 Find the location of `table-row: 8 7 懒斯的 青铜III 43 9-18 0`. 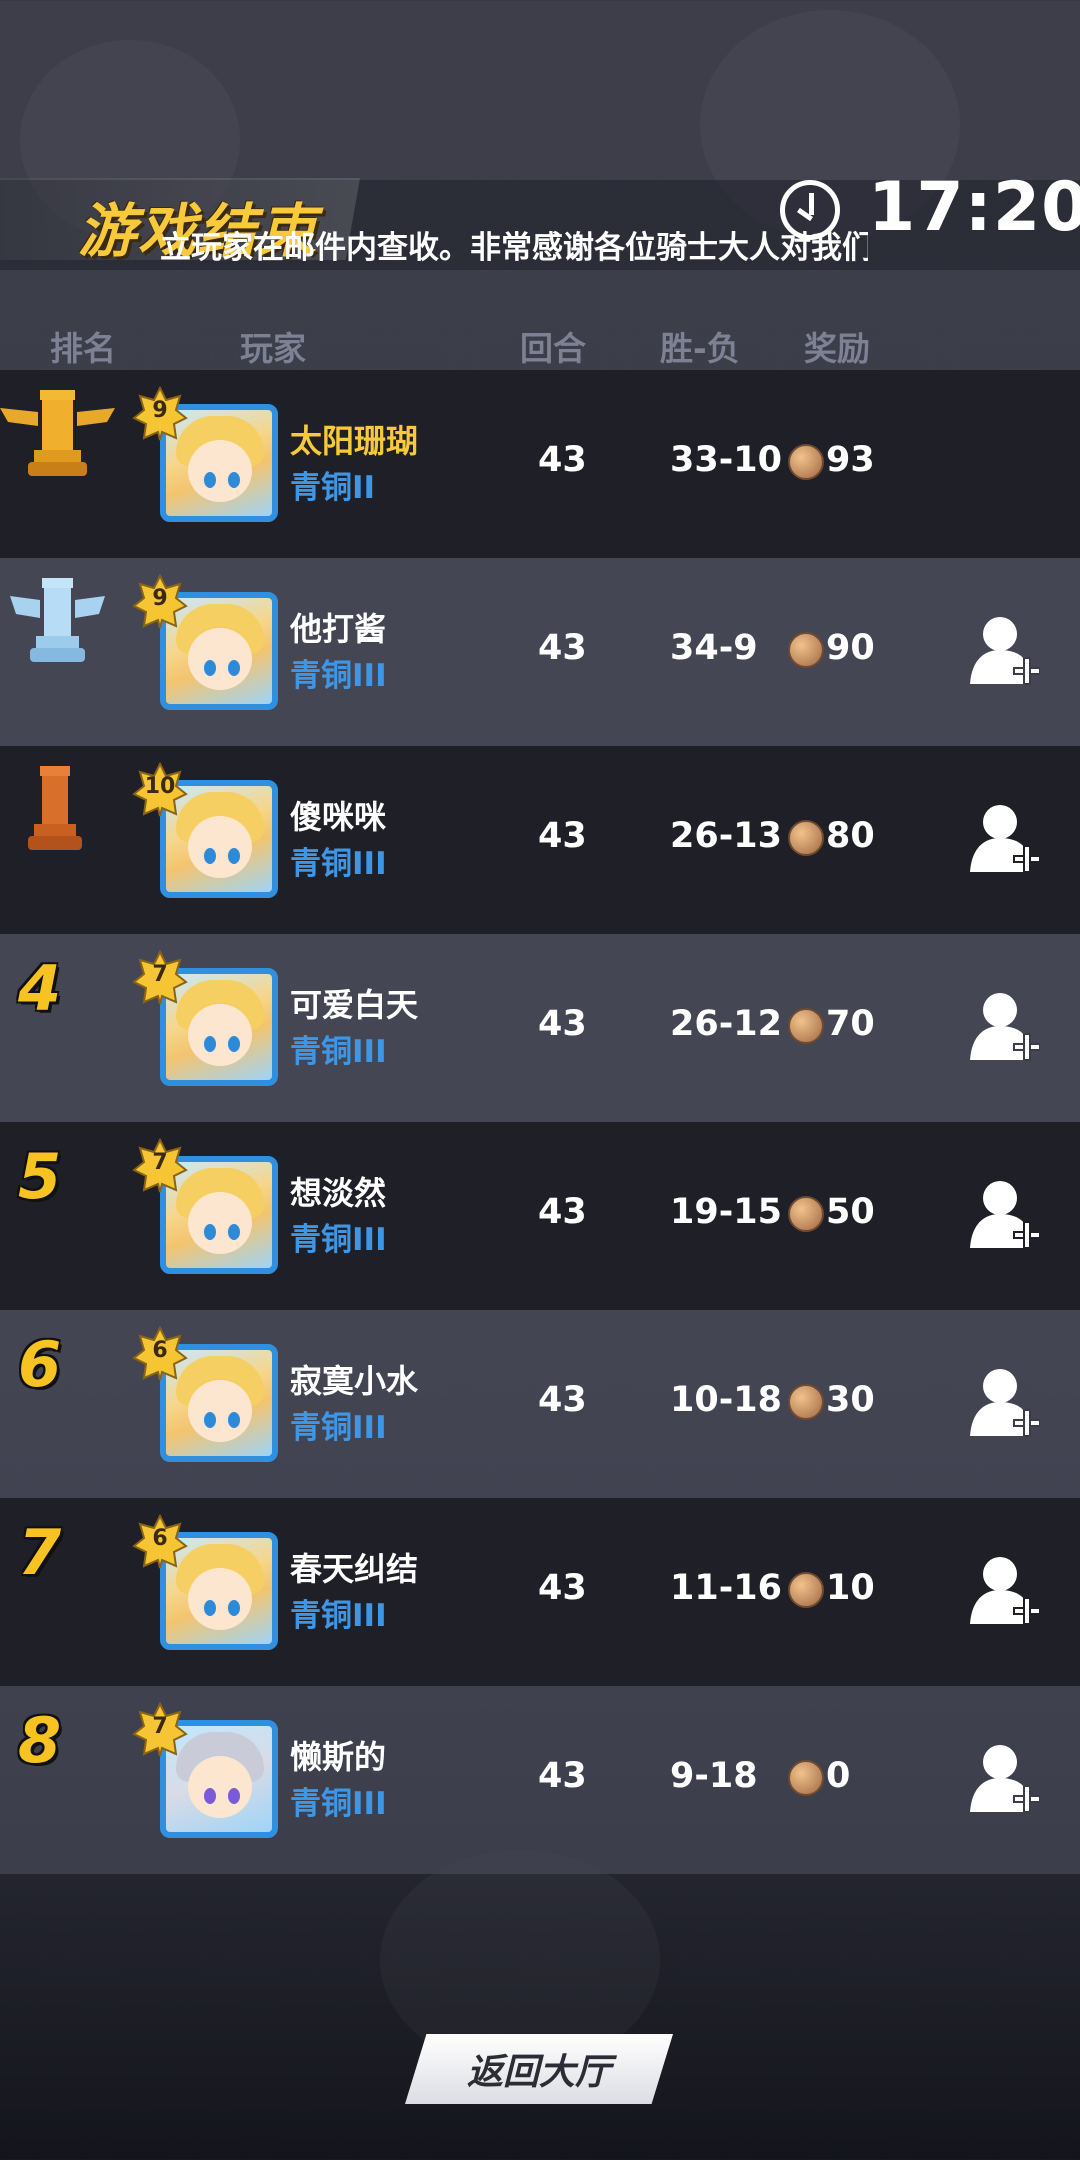

table-row: 8 7 懒斯的 青铜III 43 9-18 0 is located at coordinates (540, 1780).